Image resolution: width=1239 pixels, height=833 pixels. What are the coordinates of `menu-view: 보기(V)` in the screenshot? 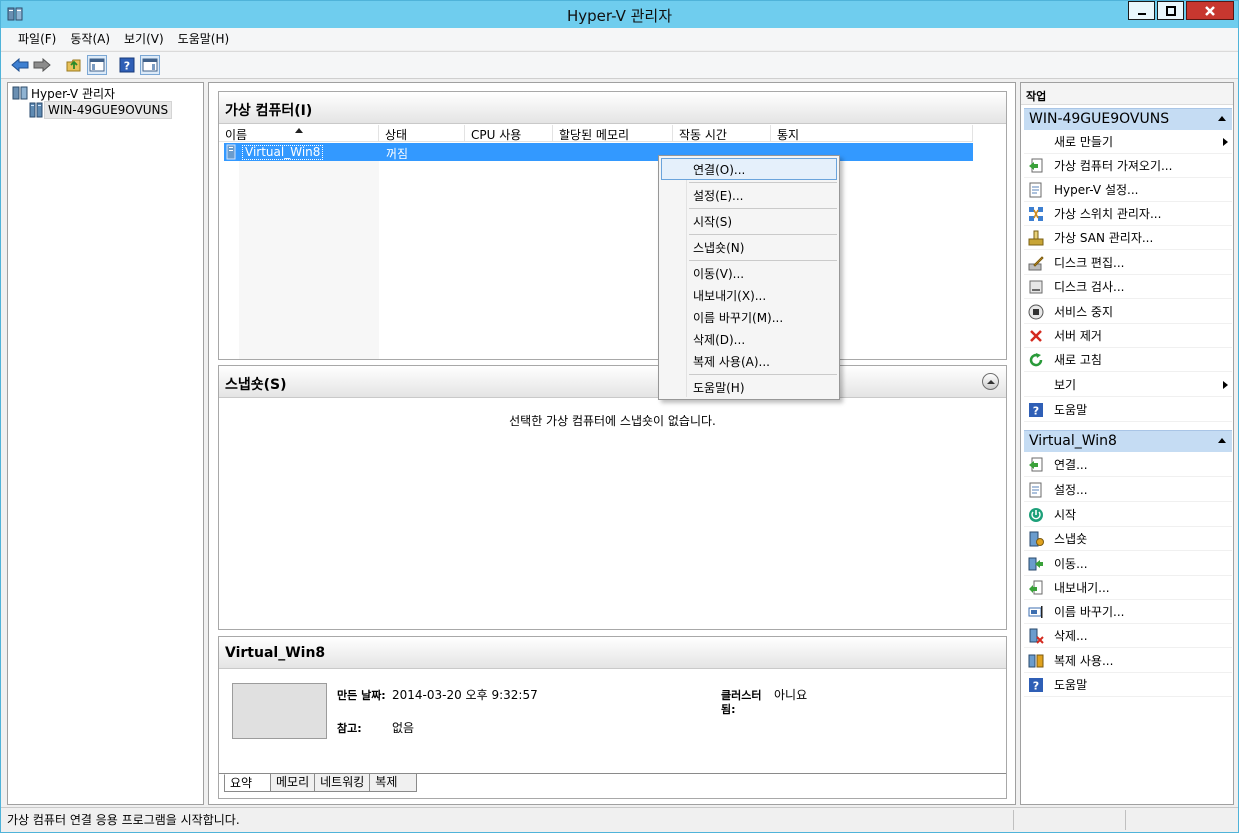 It's located at (144, 39).